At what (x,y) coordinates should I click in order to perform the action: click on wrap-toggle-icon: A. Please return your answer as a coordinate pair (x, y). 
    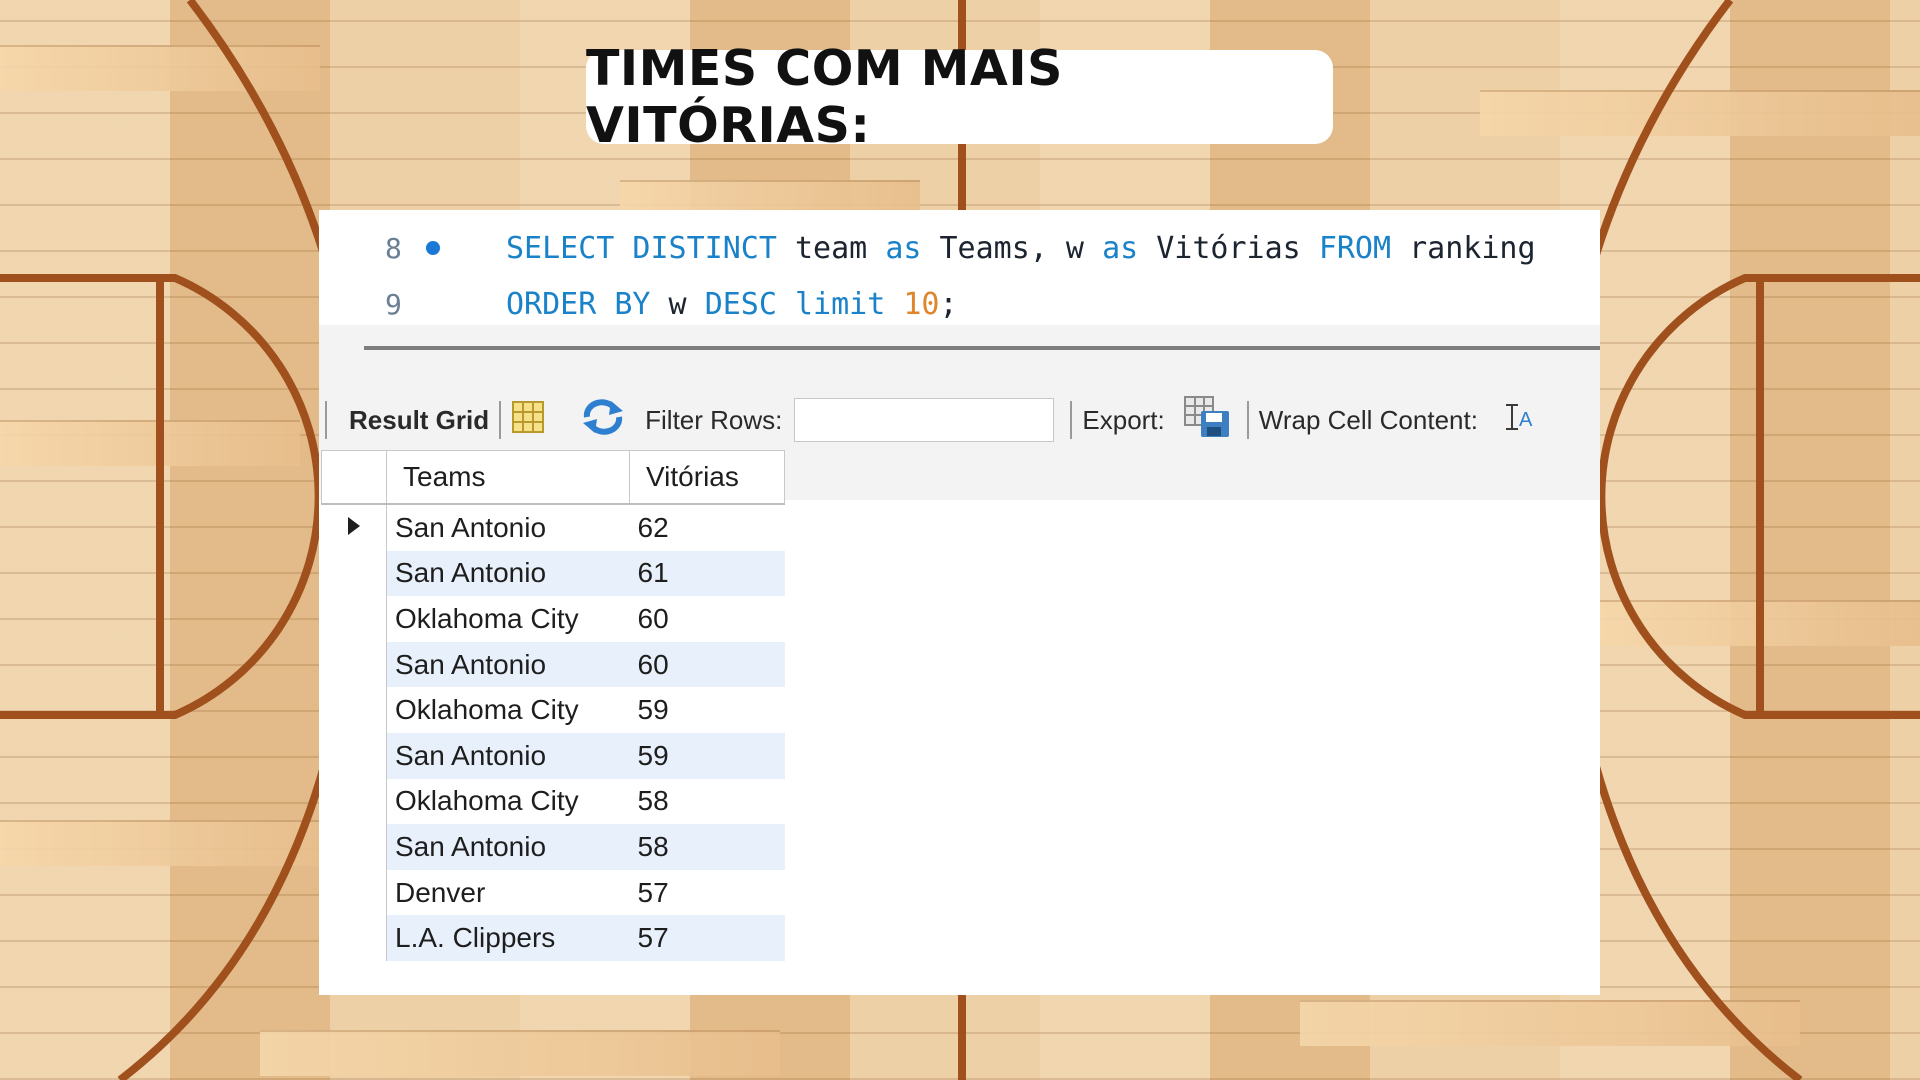
    Looking at the image, I should click on (1519, 420).